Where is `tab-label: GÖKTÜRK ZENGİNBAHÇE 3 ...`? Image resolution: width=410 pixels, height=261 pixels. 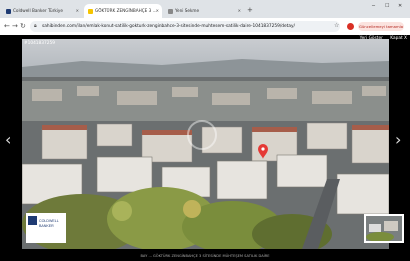 tab-label: GÖKTÜRK ZENGİNBAHÇE 3 ... is located at coordinates (126, 10).